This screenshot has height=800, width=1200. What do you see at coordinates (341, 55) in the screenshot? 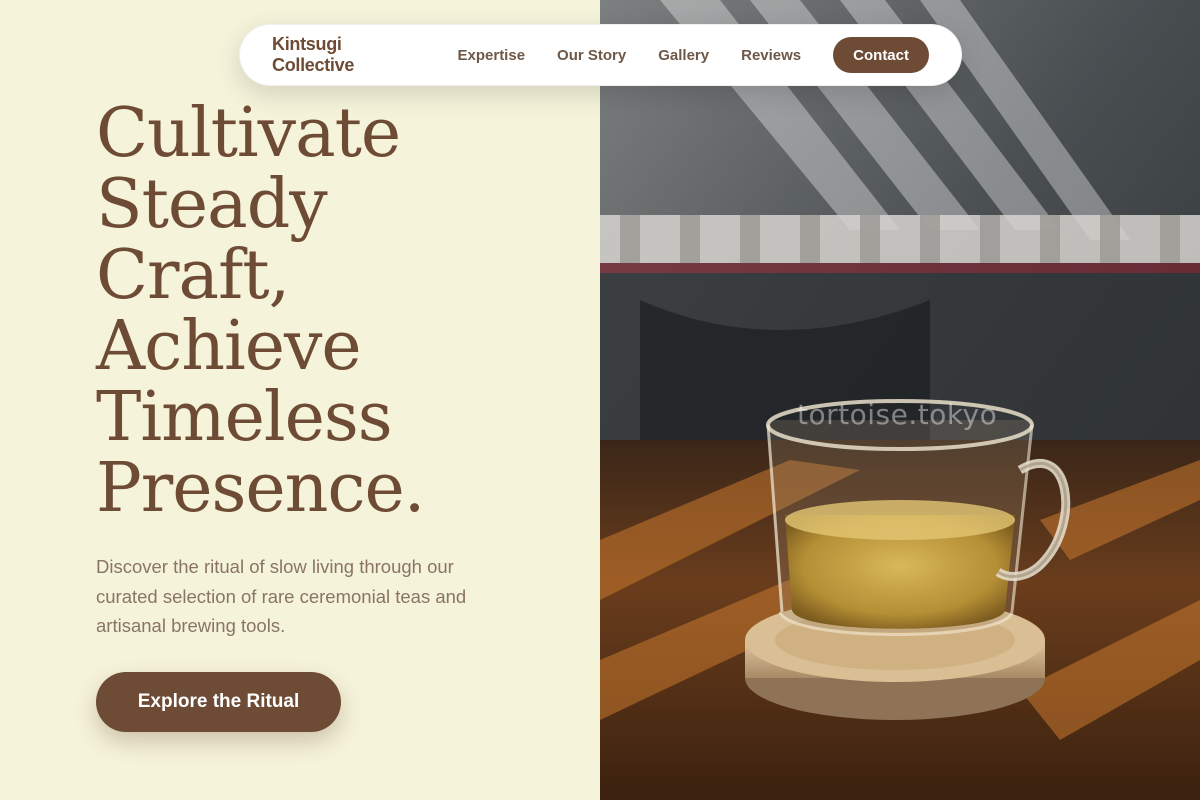
I see `brand-logo: Kintsugi Collective` at bounding box center [341, 55].